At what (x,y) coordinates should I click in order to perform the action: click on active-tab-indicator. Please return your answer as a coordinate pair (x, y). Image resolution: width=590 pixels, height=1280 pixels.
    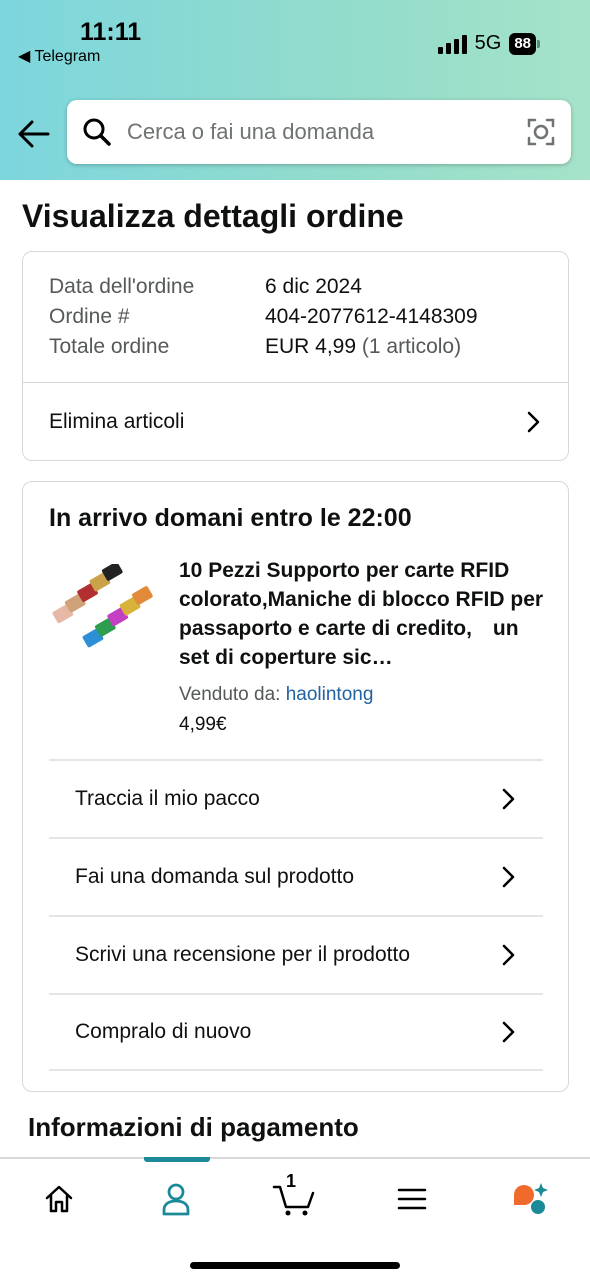
    Looking at the image, I should click on (177, 1159).